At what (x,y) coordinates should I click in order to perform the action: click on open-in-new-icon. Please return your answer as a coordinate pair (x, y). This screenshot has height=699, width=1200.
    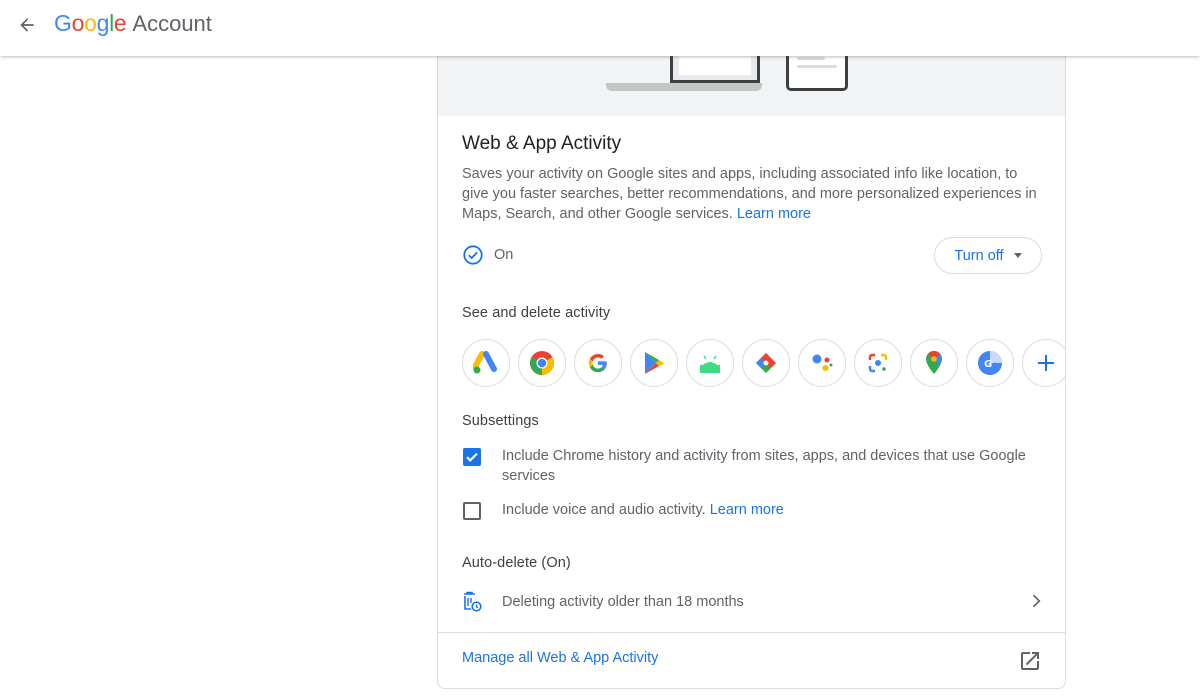
    Looking at the image, I should click on (1030, 661).